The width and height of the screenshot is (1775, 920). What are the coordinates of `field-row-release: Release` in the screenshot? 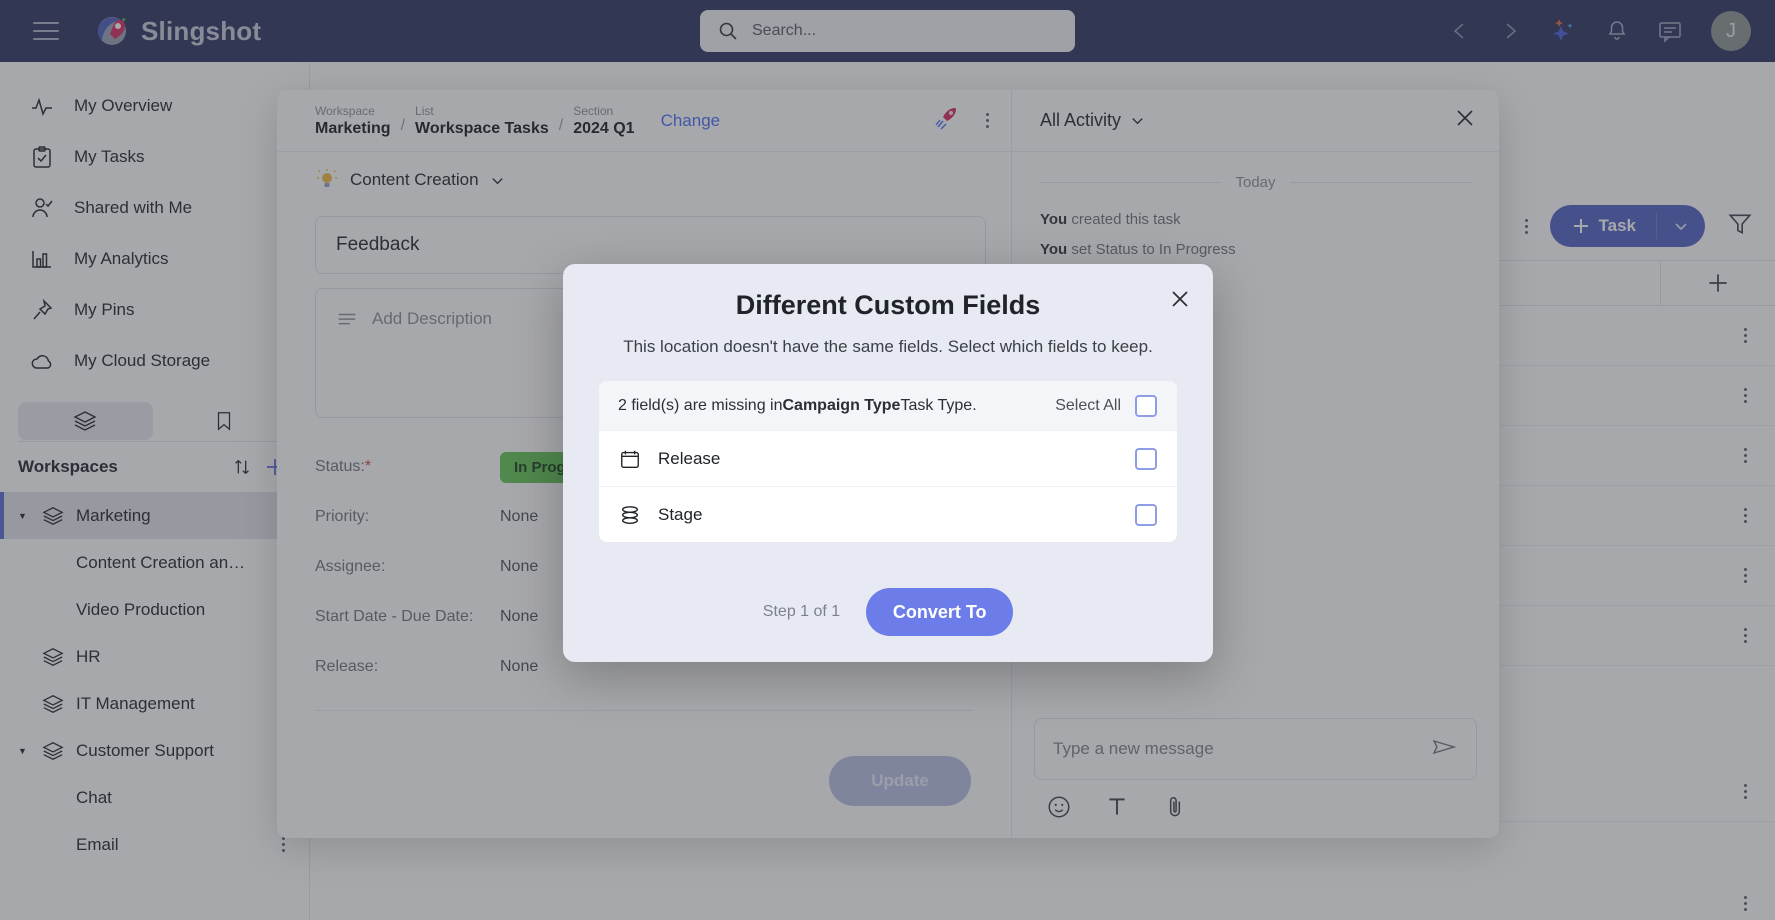 It's located at (888, 458).